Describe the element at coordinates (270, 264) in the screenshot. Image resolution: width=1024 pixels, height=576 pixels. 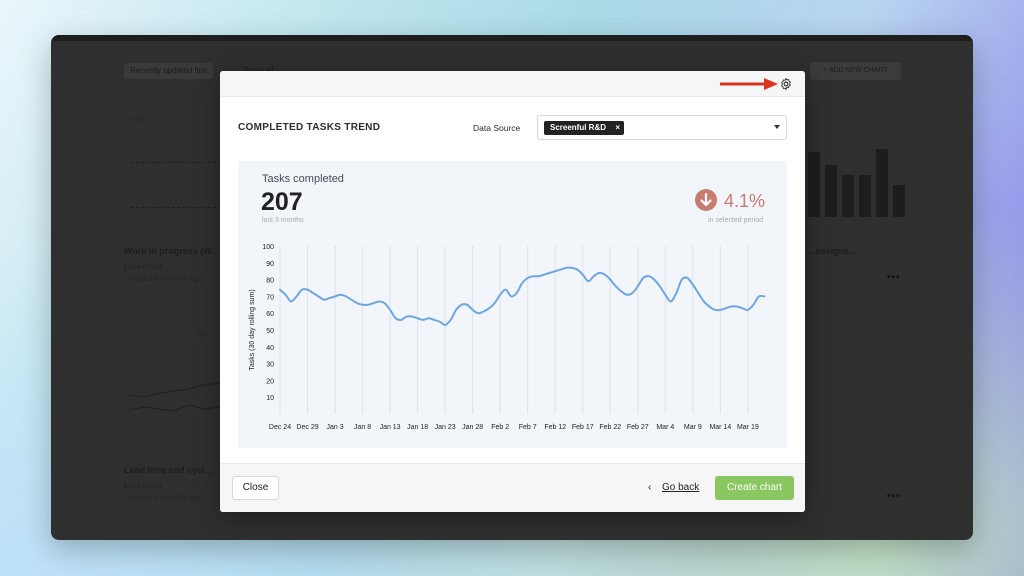
I see `y-tick-label: 90` at that location.